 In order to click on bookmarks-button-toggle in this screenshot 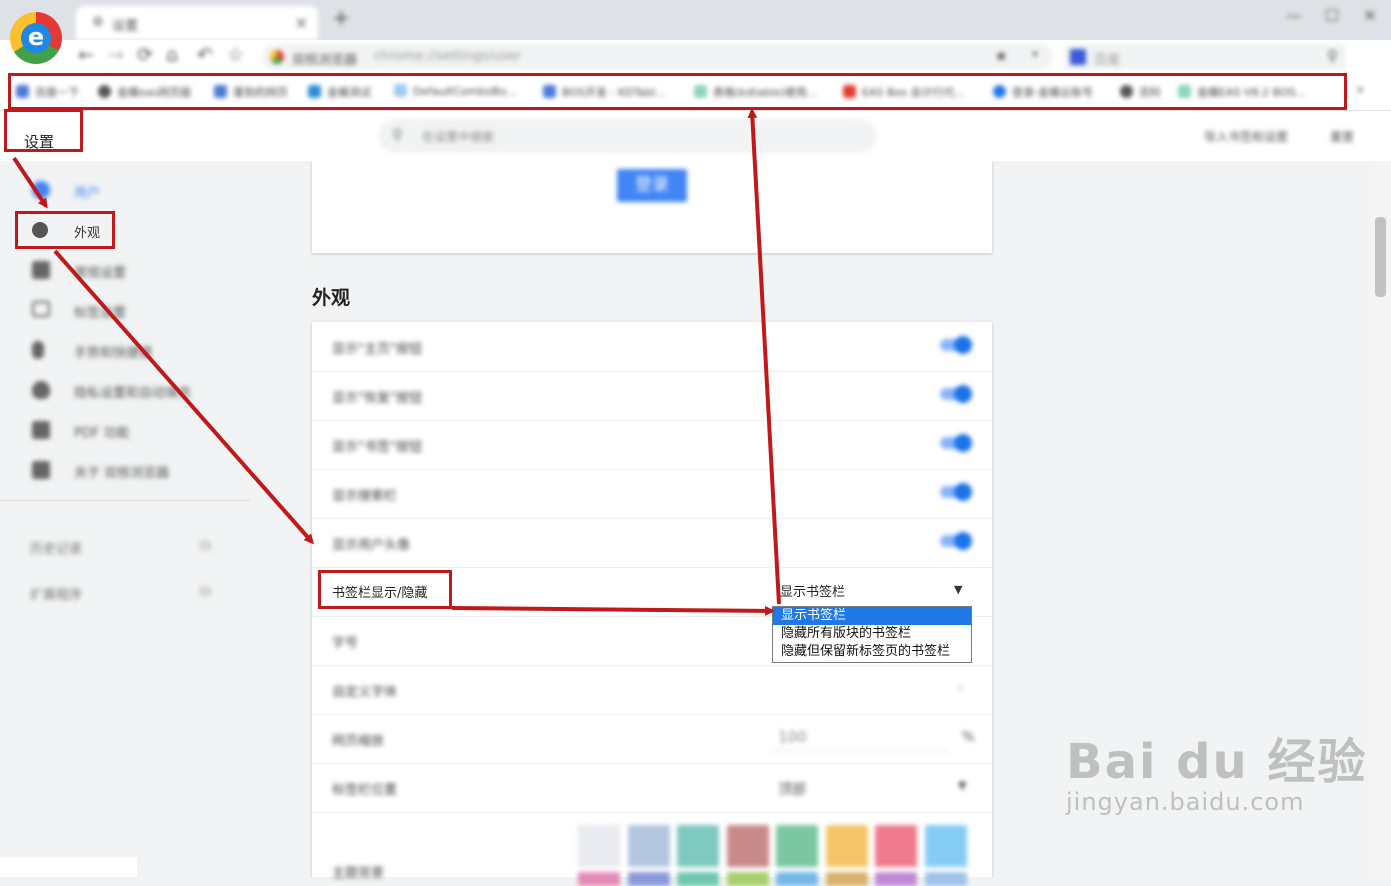, I will do `click(956, 443)`.